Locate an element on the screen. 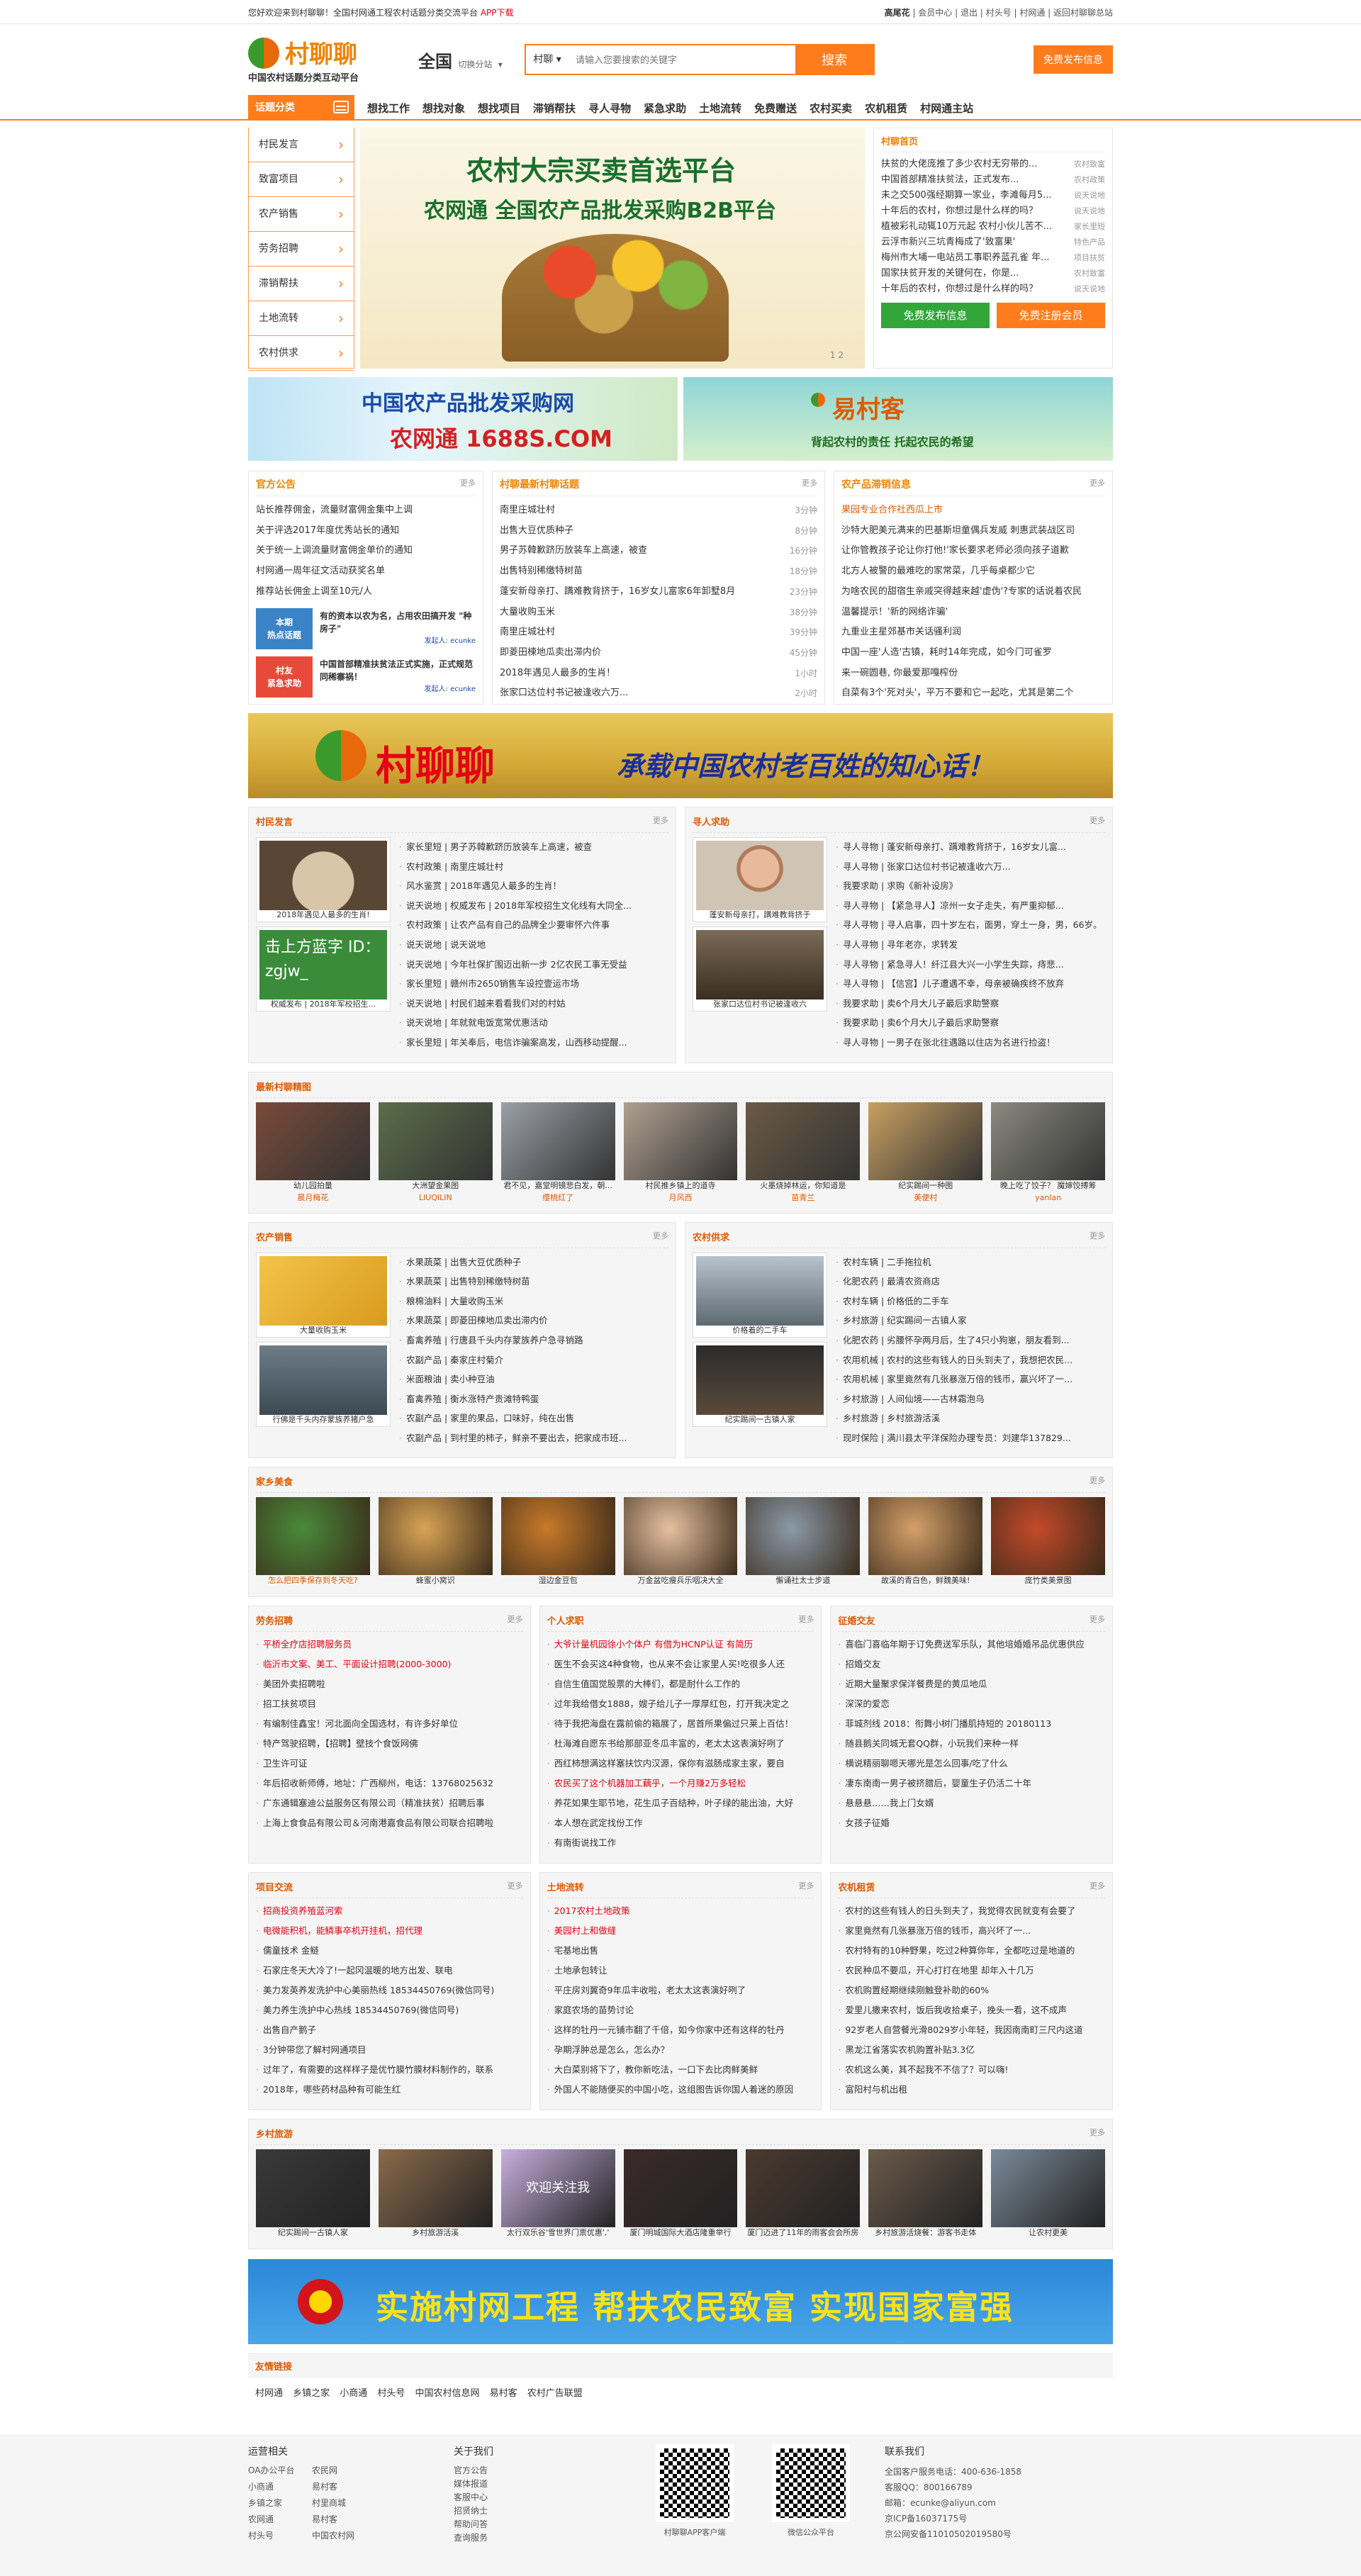 The height and width of the screenshot is (2576, 1361). list-item: 深深的爱恋 is located at coordinates (971, 1704).